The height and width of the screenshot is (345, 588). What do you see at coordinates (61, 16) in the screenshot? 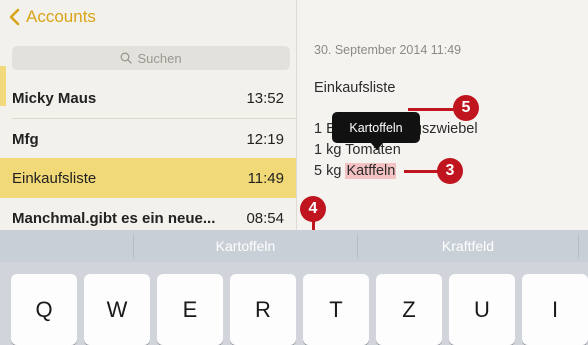
I see `back-label: Accounts` at bounding box center [61, 16].